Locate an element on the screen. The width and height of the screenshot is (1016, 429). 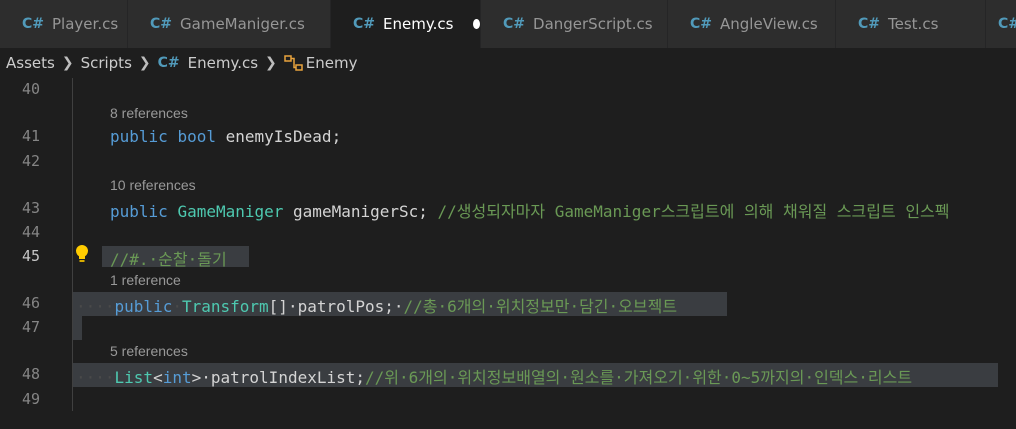
line-number: 41 is located at coordinates (30, 136).